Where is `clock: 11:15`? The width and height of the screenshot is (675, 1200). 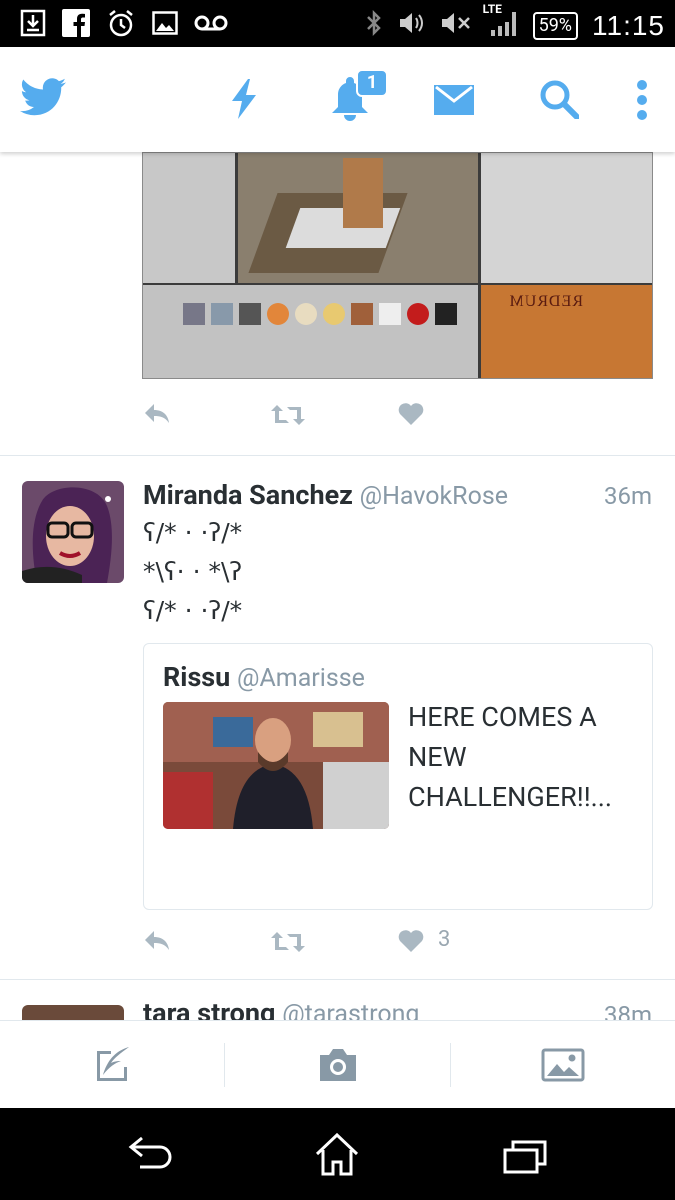
clock: 11:15 is located at coordinates (628, 25).